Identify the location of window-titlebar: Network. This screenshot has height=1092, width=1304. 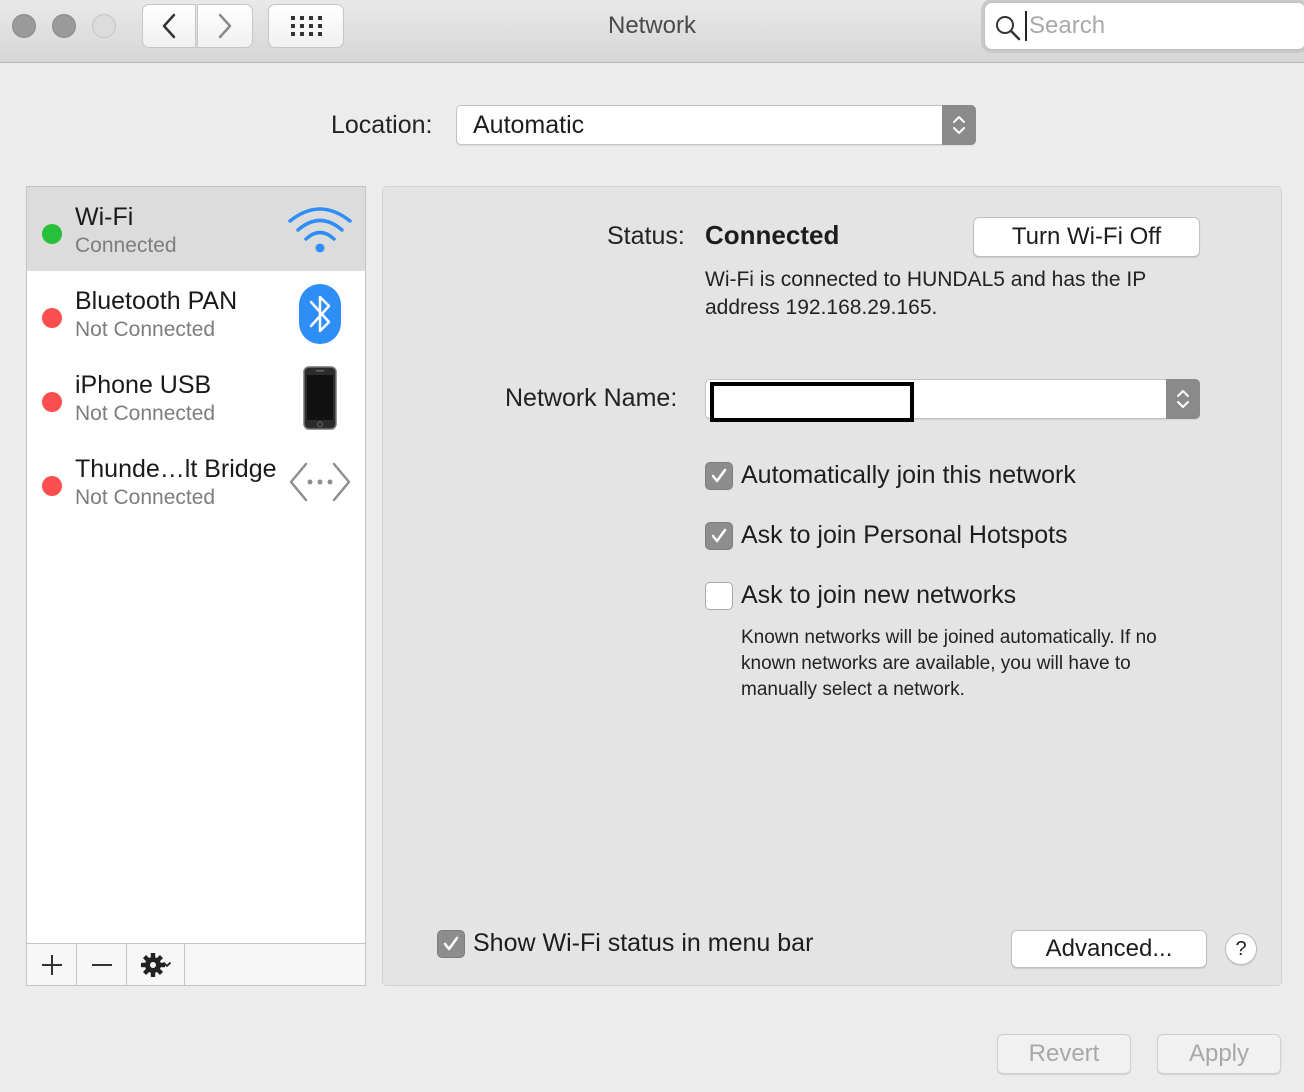
(652, 31).